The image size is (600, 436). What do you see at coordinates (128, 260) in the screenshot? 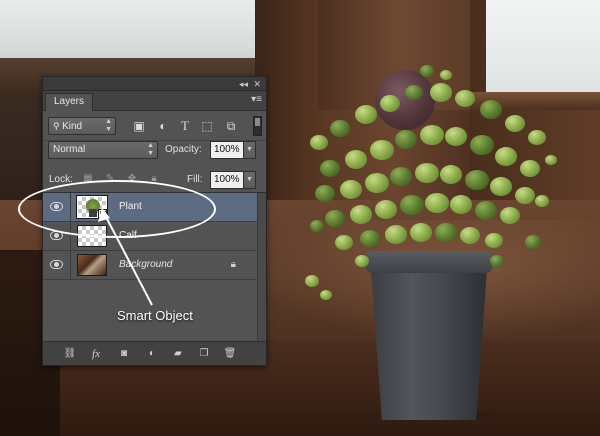
I see `callout-arrow-line` at bounding box center [128, 260].